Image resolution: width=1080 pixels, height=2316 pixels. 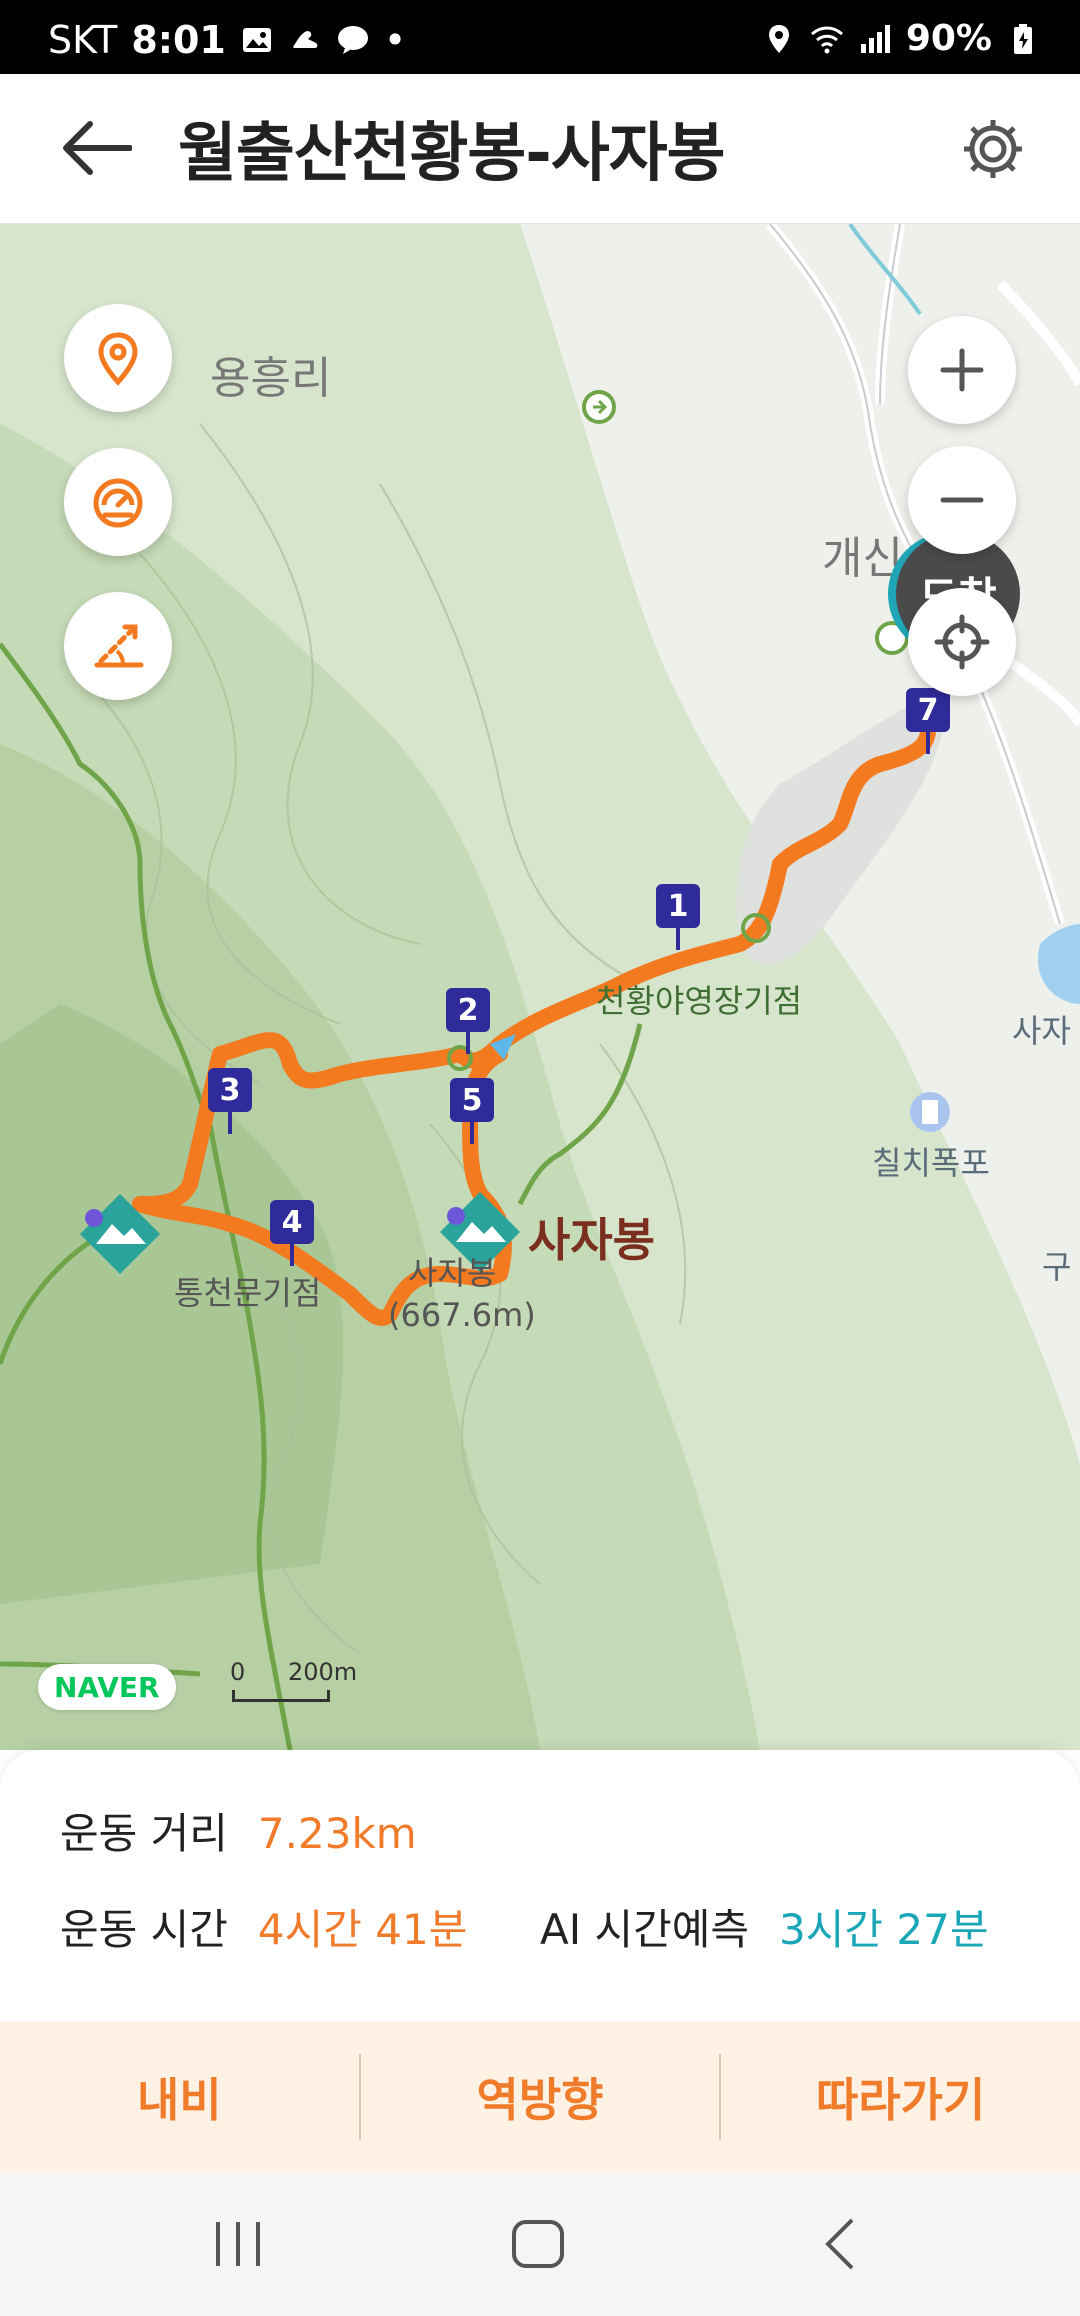 I want to click on distance-row: 운동 거리 7.23km, so click(x=238, y=1830).